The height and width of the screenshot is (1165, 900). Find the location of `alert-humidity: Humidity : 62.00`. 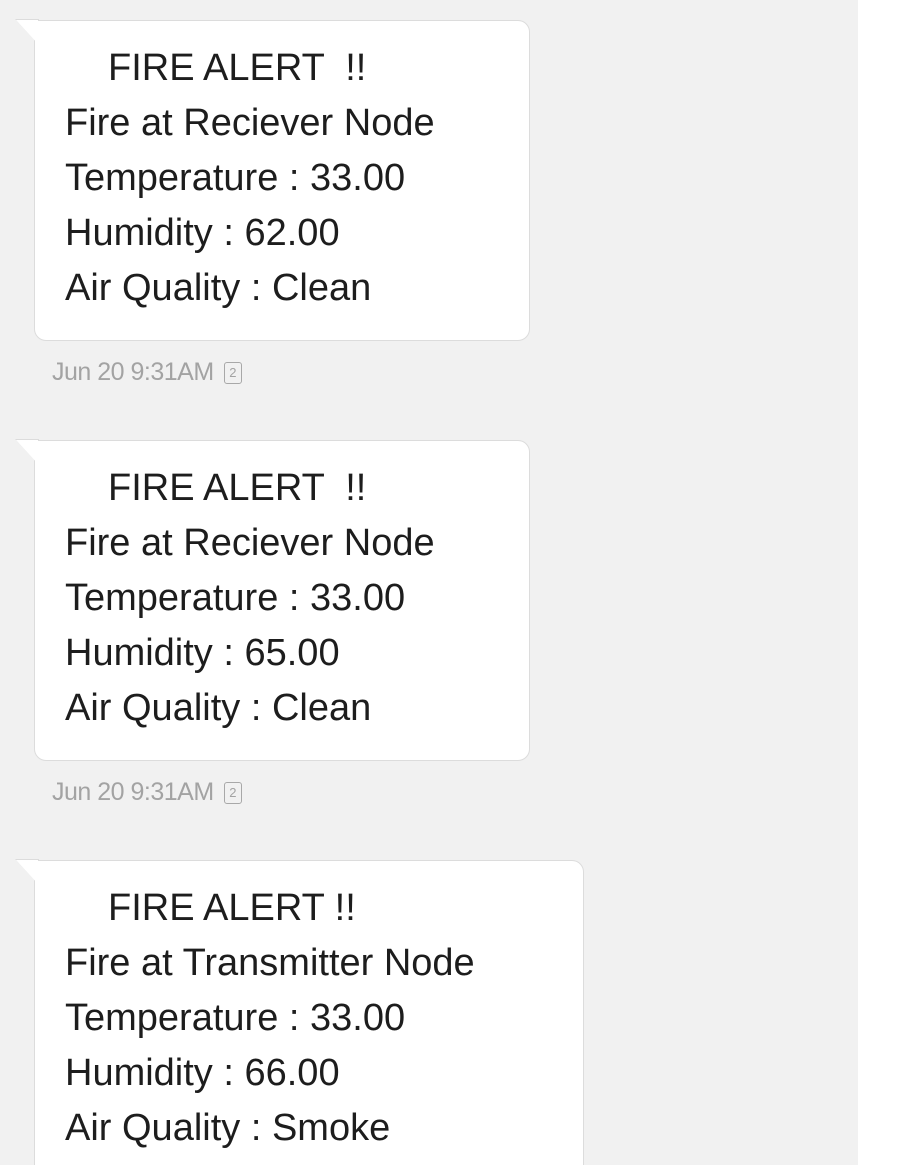

alert-humidity: Humidity : 62.00 is located at coordinates (202, 233).